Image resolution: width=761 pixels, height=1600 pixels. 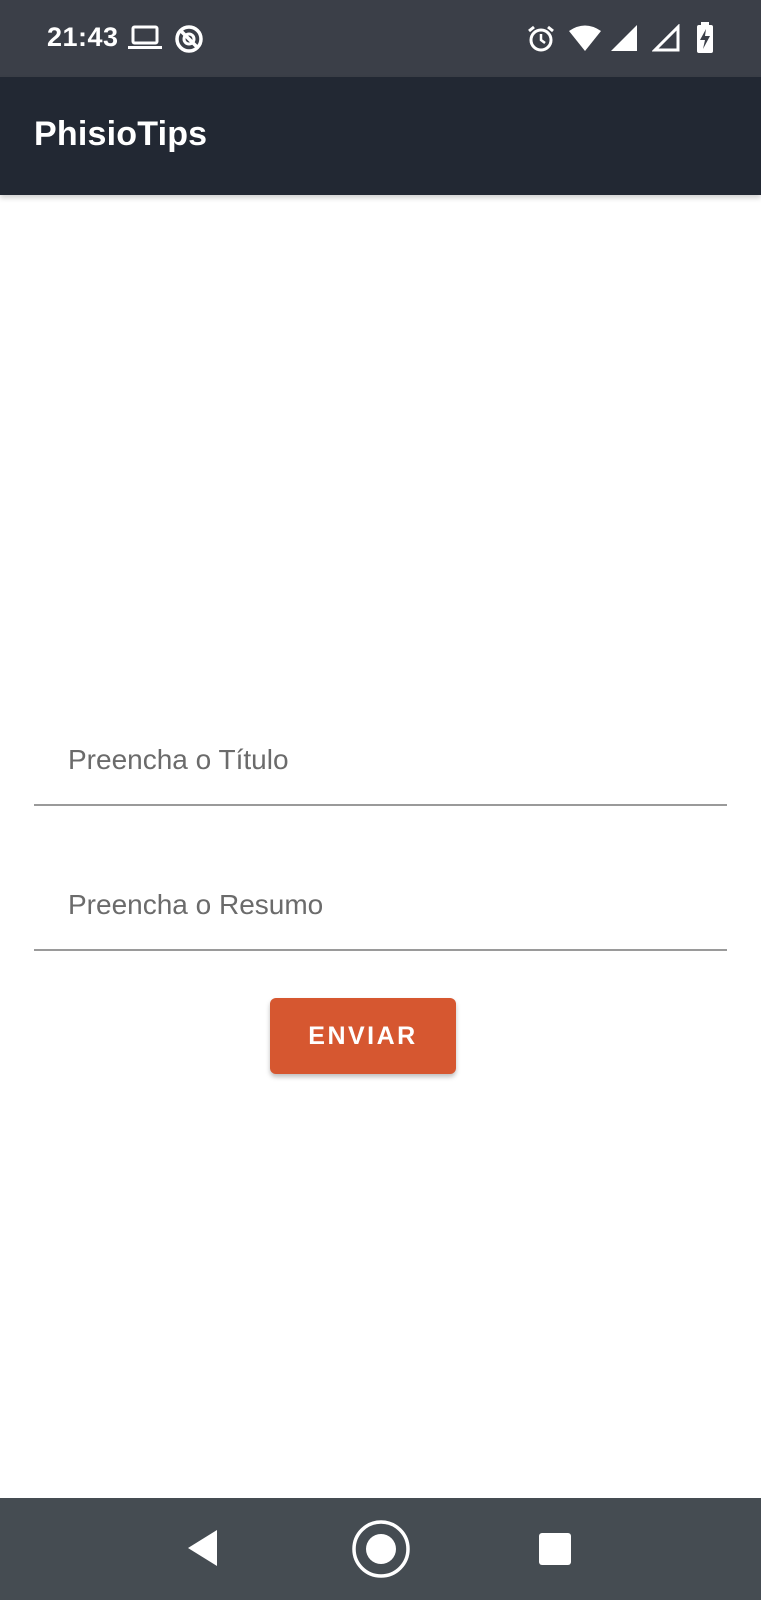 I want to click on app-bar: PhisioTips, so click(x=380, y=136).